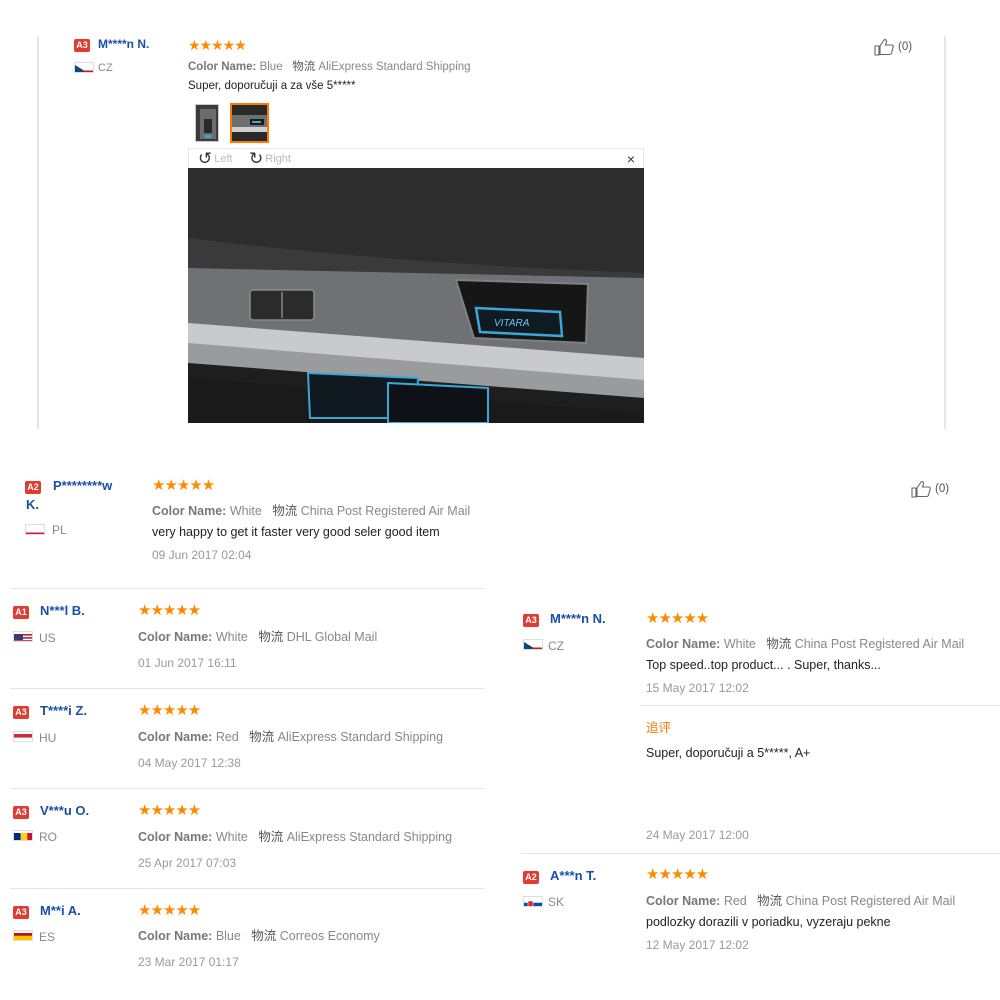 Image resolution: width=1000 pixels, height=1000 pixels. Describe the element at coordinates (62, 610) in the screenshot. I see `reviewer-name: N***l B.` at that location.